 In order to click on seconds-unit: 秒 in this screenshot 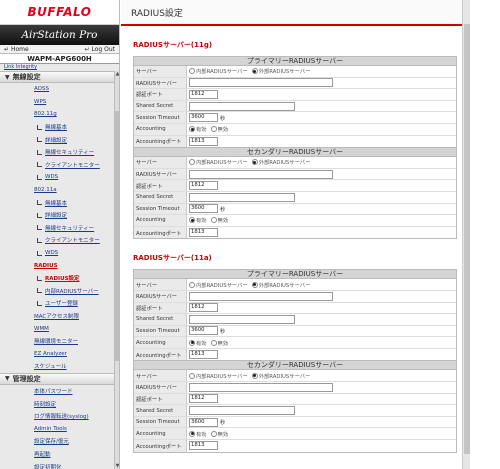, I will do `click(223, 423)`.